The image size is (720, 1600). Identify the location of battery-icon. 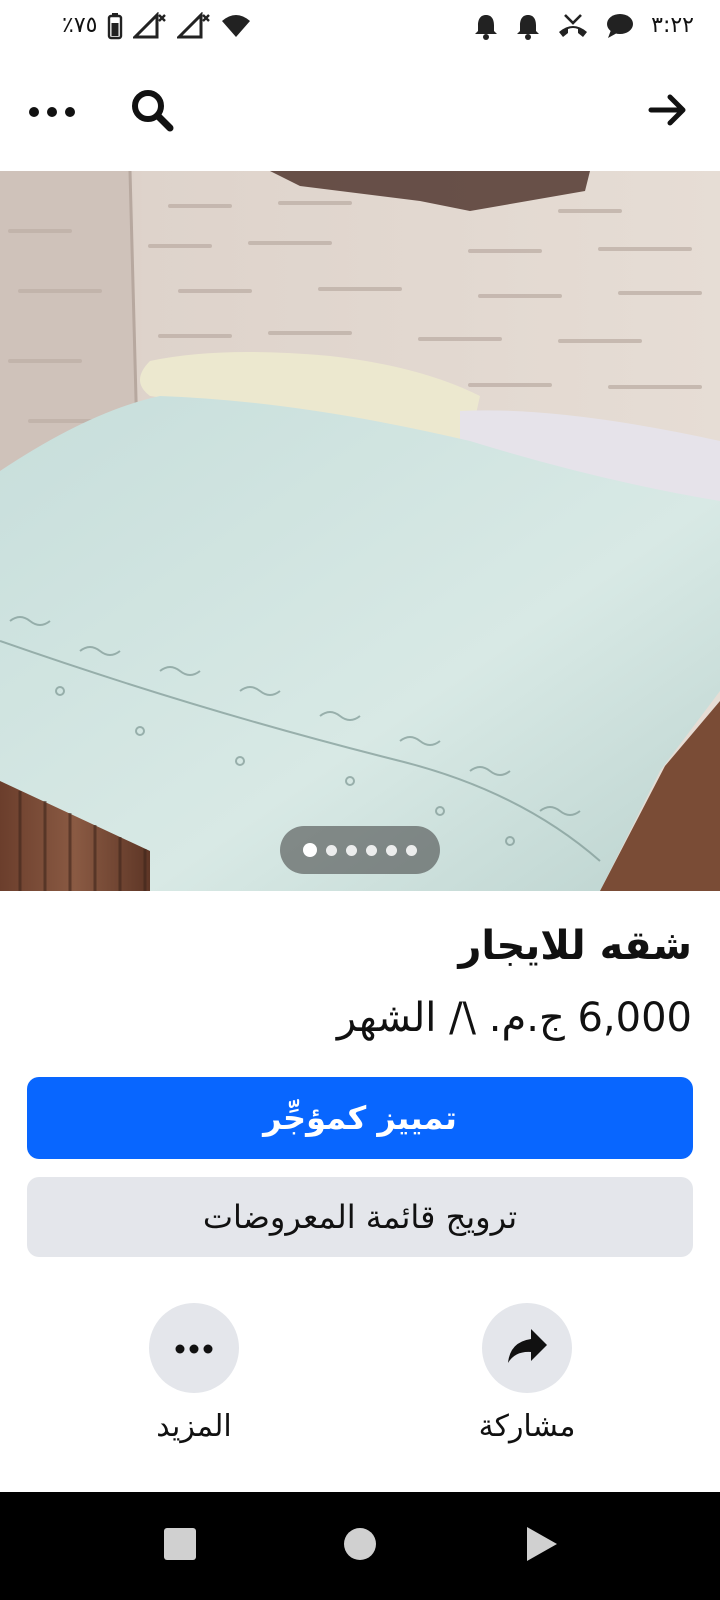
(115, 26).